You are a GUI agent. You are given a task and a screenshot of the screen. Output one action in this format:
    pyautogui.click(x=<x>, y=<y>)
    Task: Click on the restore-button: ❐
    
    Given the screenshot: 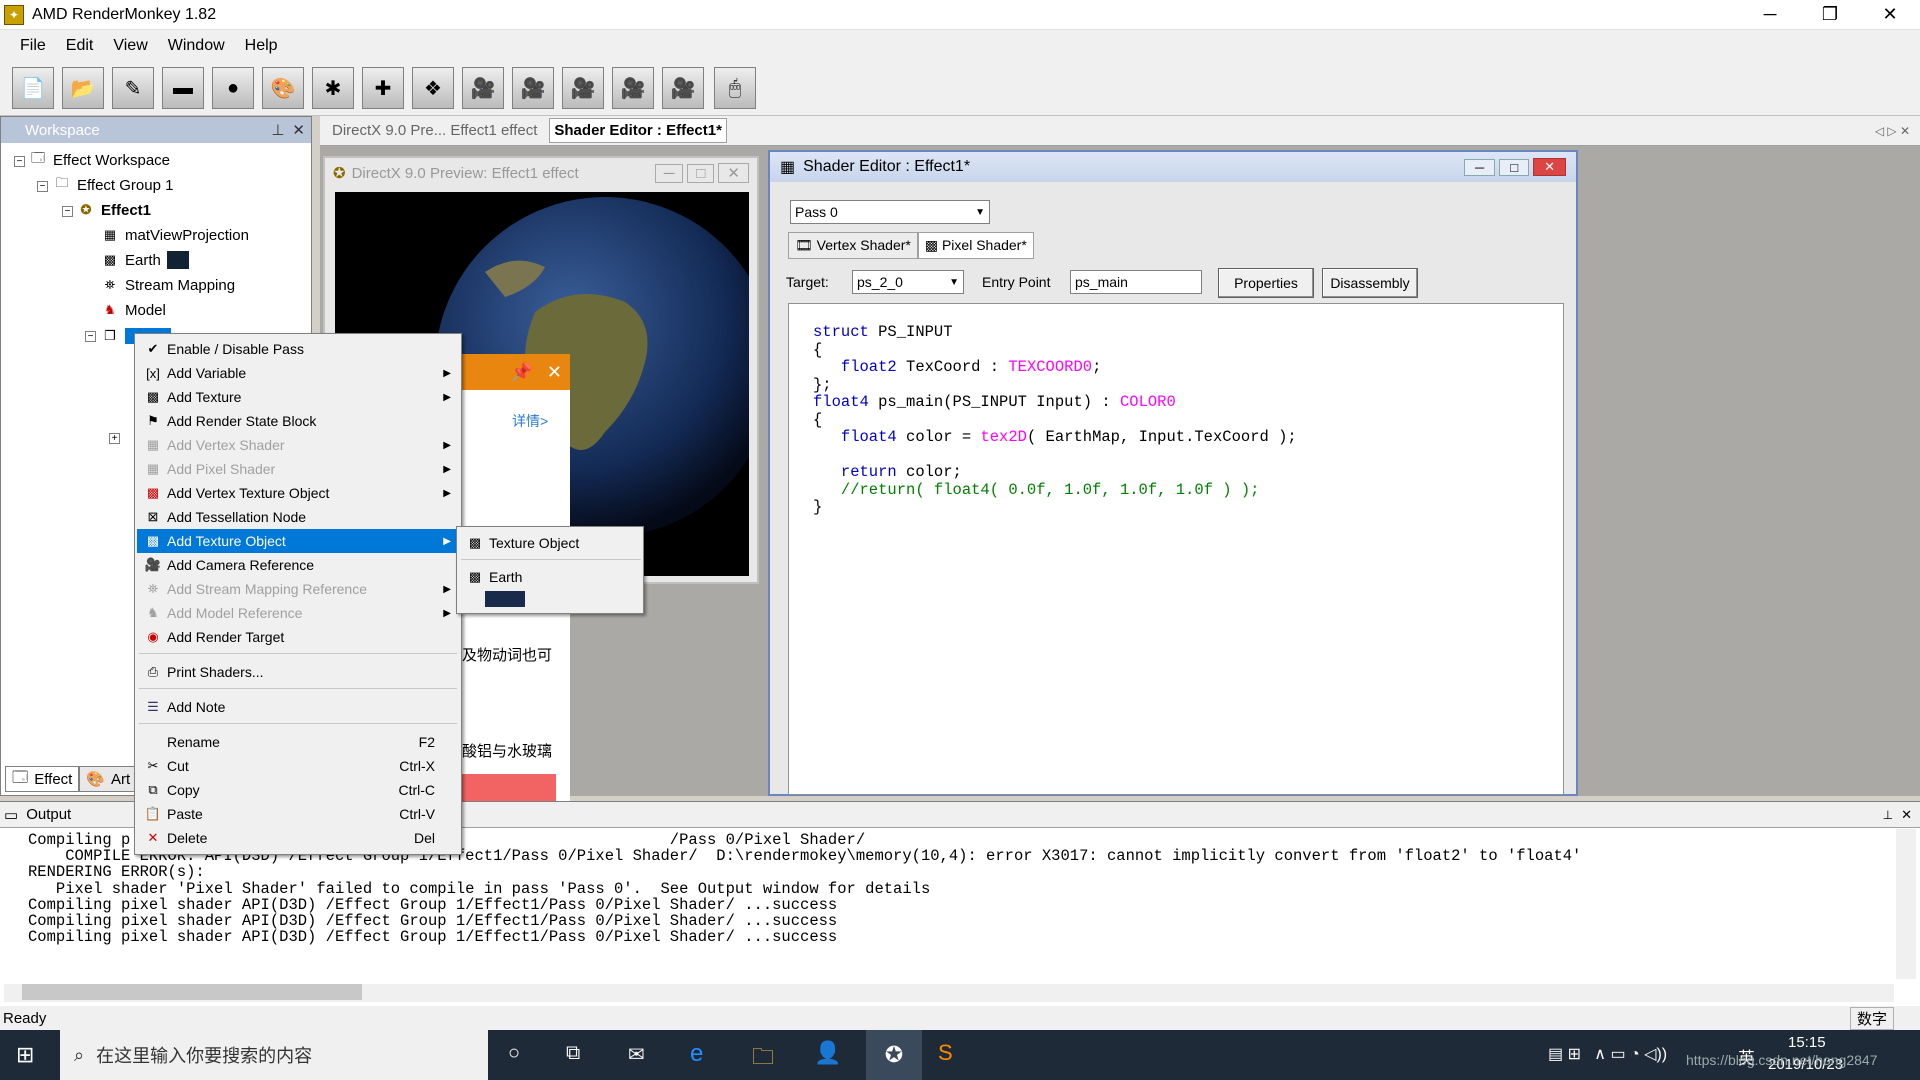 What is the action you would take?
    pyautogui.click(x=1830, y=15)
    